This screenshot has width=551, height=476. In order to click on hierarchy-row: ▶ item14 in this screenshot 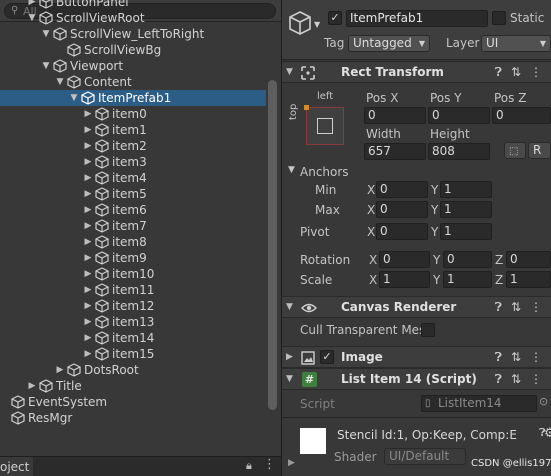, I will do `click(133, 338)`.